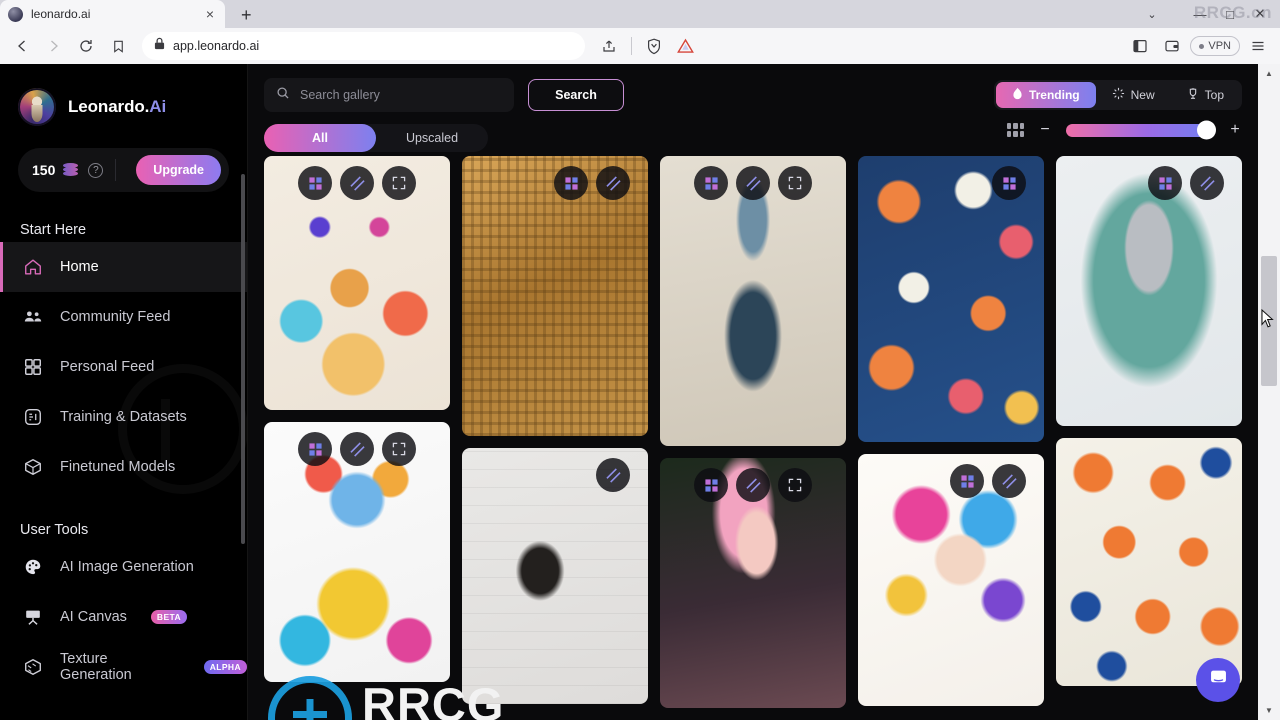  What do you see at coordinates (123, 267) in the screenshot?
I see `sidebar-item-home: Home` at bounding box center [123, 267].